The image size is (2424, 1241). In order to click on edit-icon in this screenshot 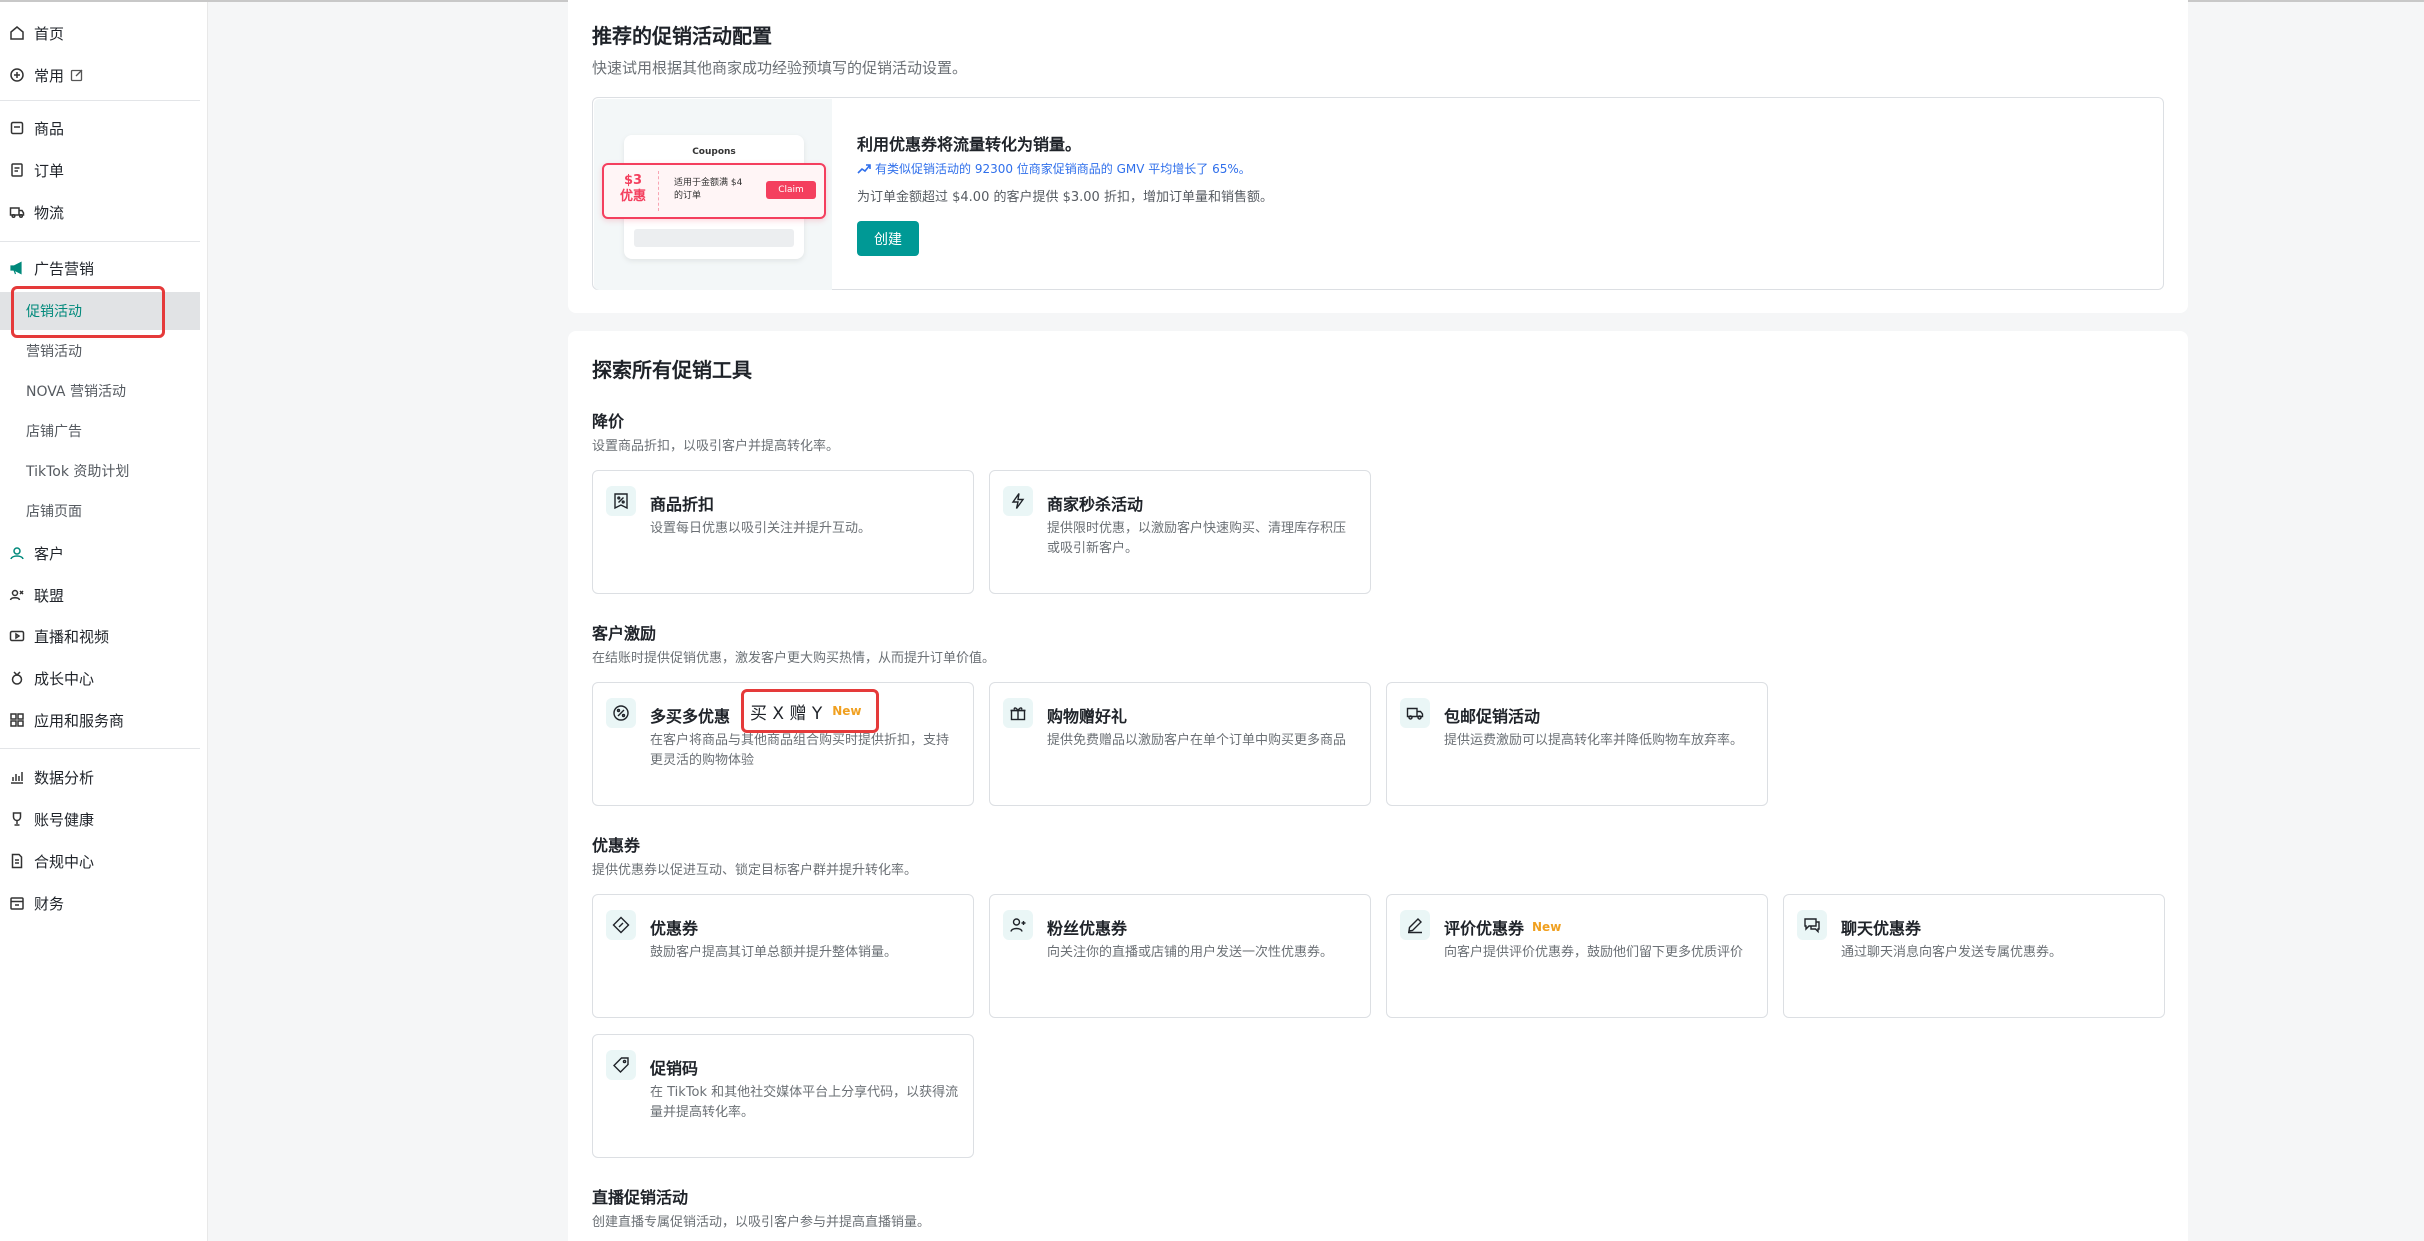, I will do `click(77, 75)`.